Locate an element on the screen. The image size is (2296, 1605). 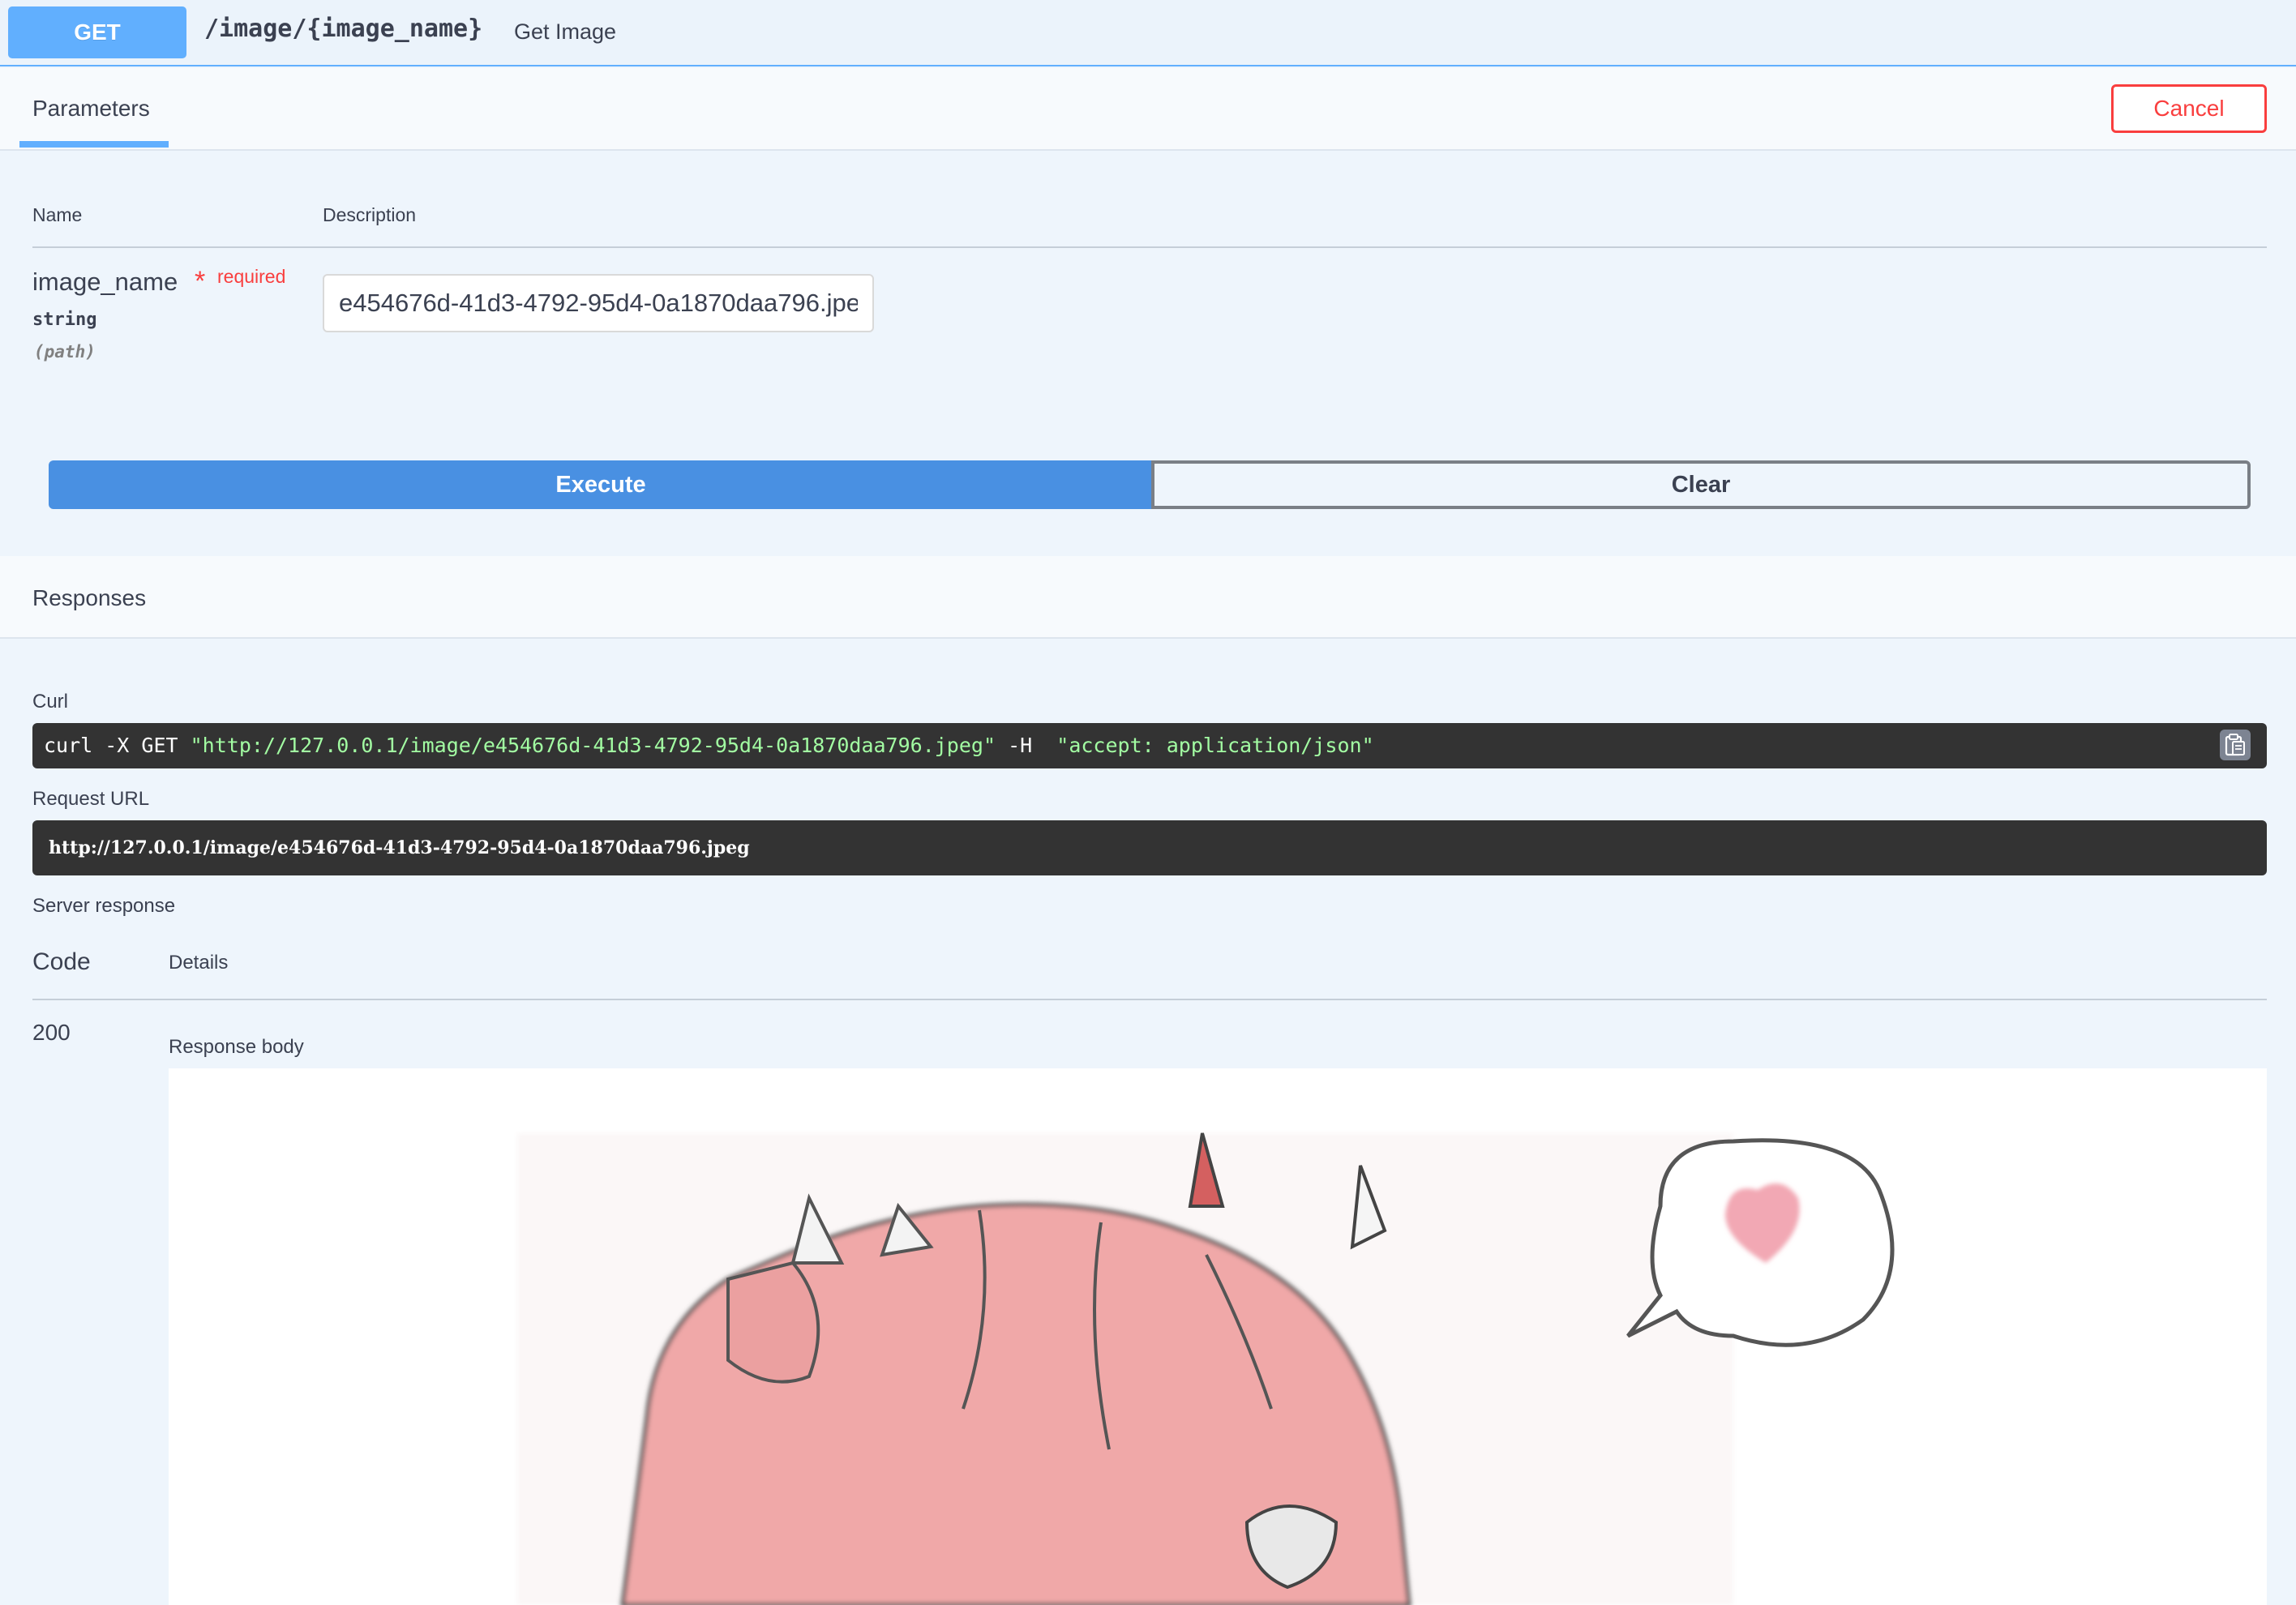
column-header-code: Code is located at coordinates (62, 961).